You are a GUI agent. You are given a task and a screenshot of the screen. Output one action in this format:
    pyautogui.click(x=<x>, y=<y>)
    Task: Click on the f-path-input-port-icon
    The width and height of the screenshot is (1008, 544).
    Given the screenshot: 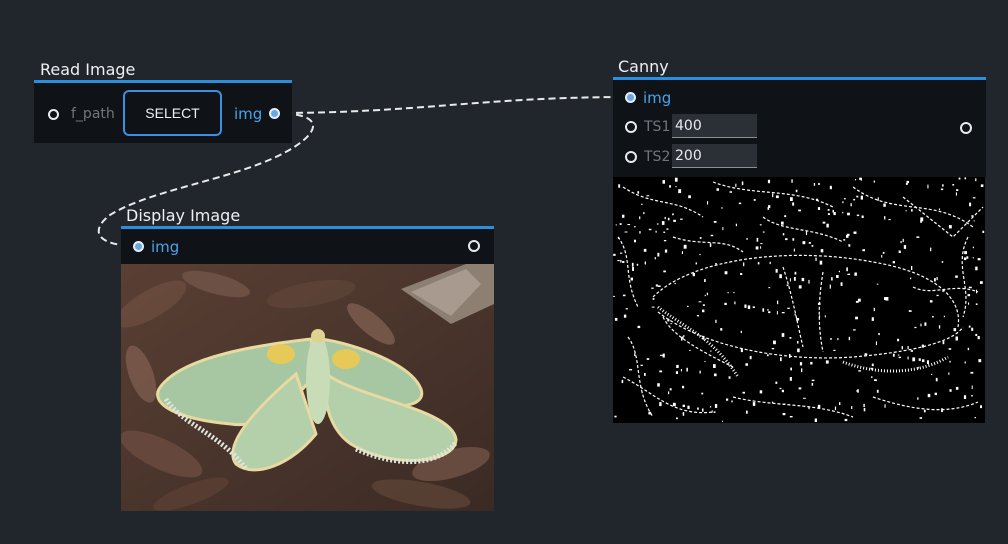 What is the action you would take?
    pyautogui.click(x=53, y=114)
    